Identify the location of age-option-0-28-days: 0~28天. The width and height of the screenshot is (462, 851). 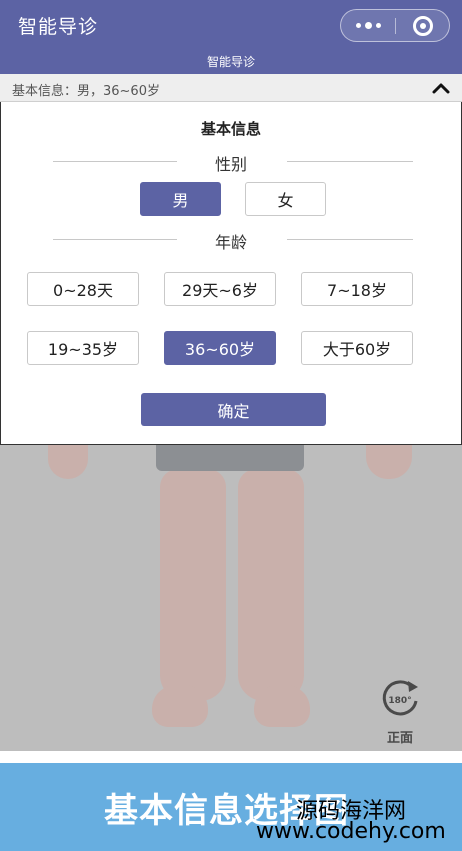
(83, 289).